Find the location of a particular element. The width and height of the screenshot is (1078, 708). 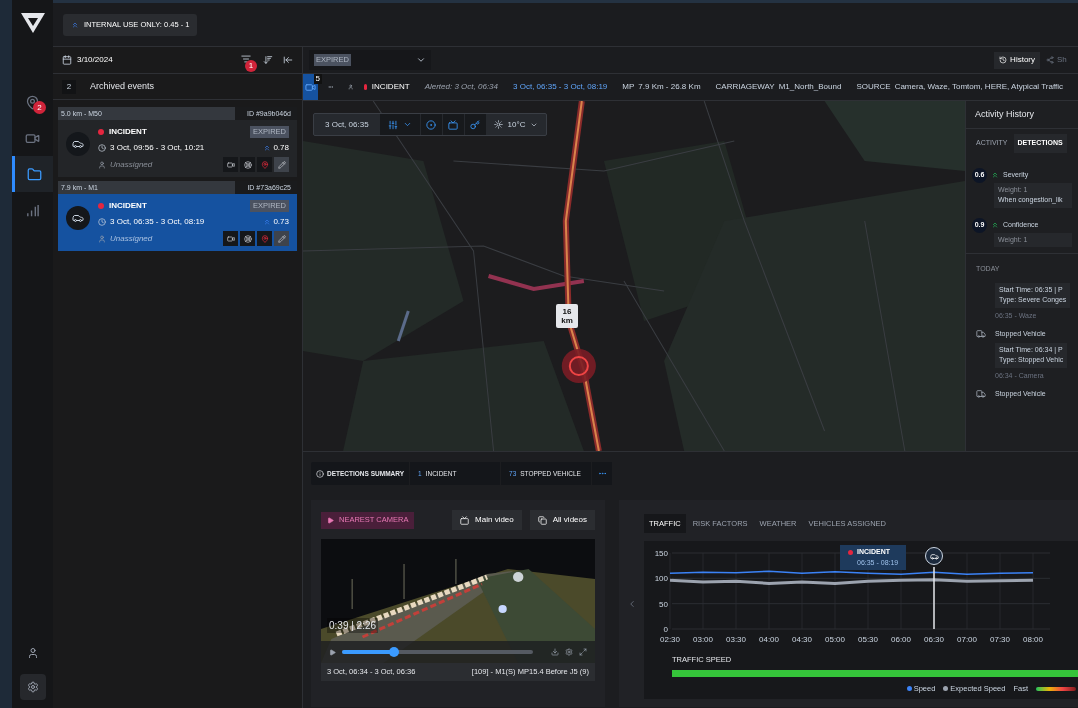

map-time: 3 Oct, 06:35 is located at coordinates (347, 124).